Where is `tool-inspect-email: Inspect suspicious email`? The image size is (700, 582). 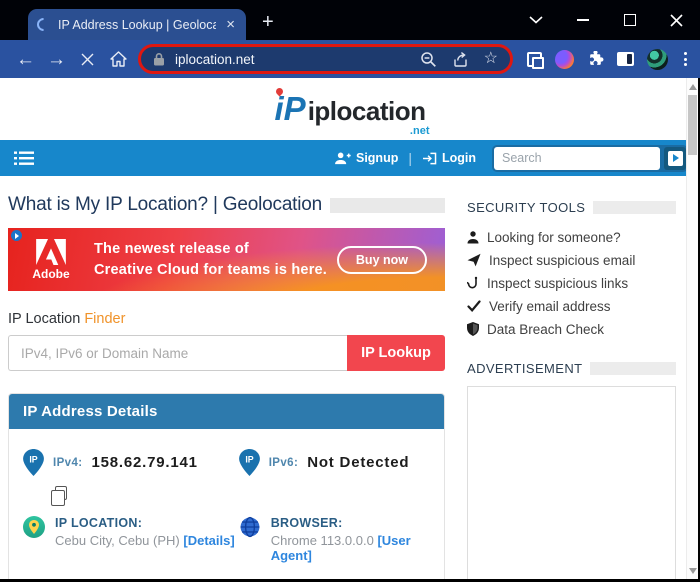 tool-inspect-email: Inspect suspicious email is located at coordinates (571, 260).